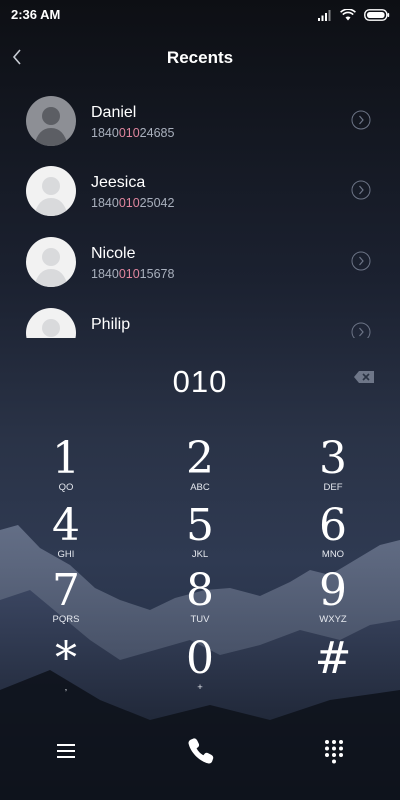  Describe the element at coordinates (333, 590) in the screenshot. I see `key-digit: 9` at that location.